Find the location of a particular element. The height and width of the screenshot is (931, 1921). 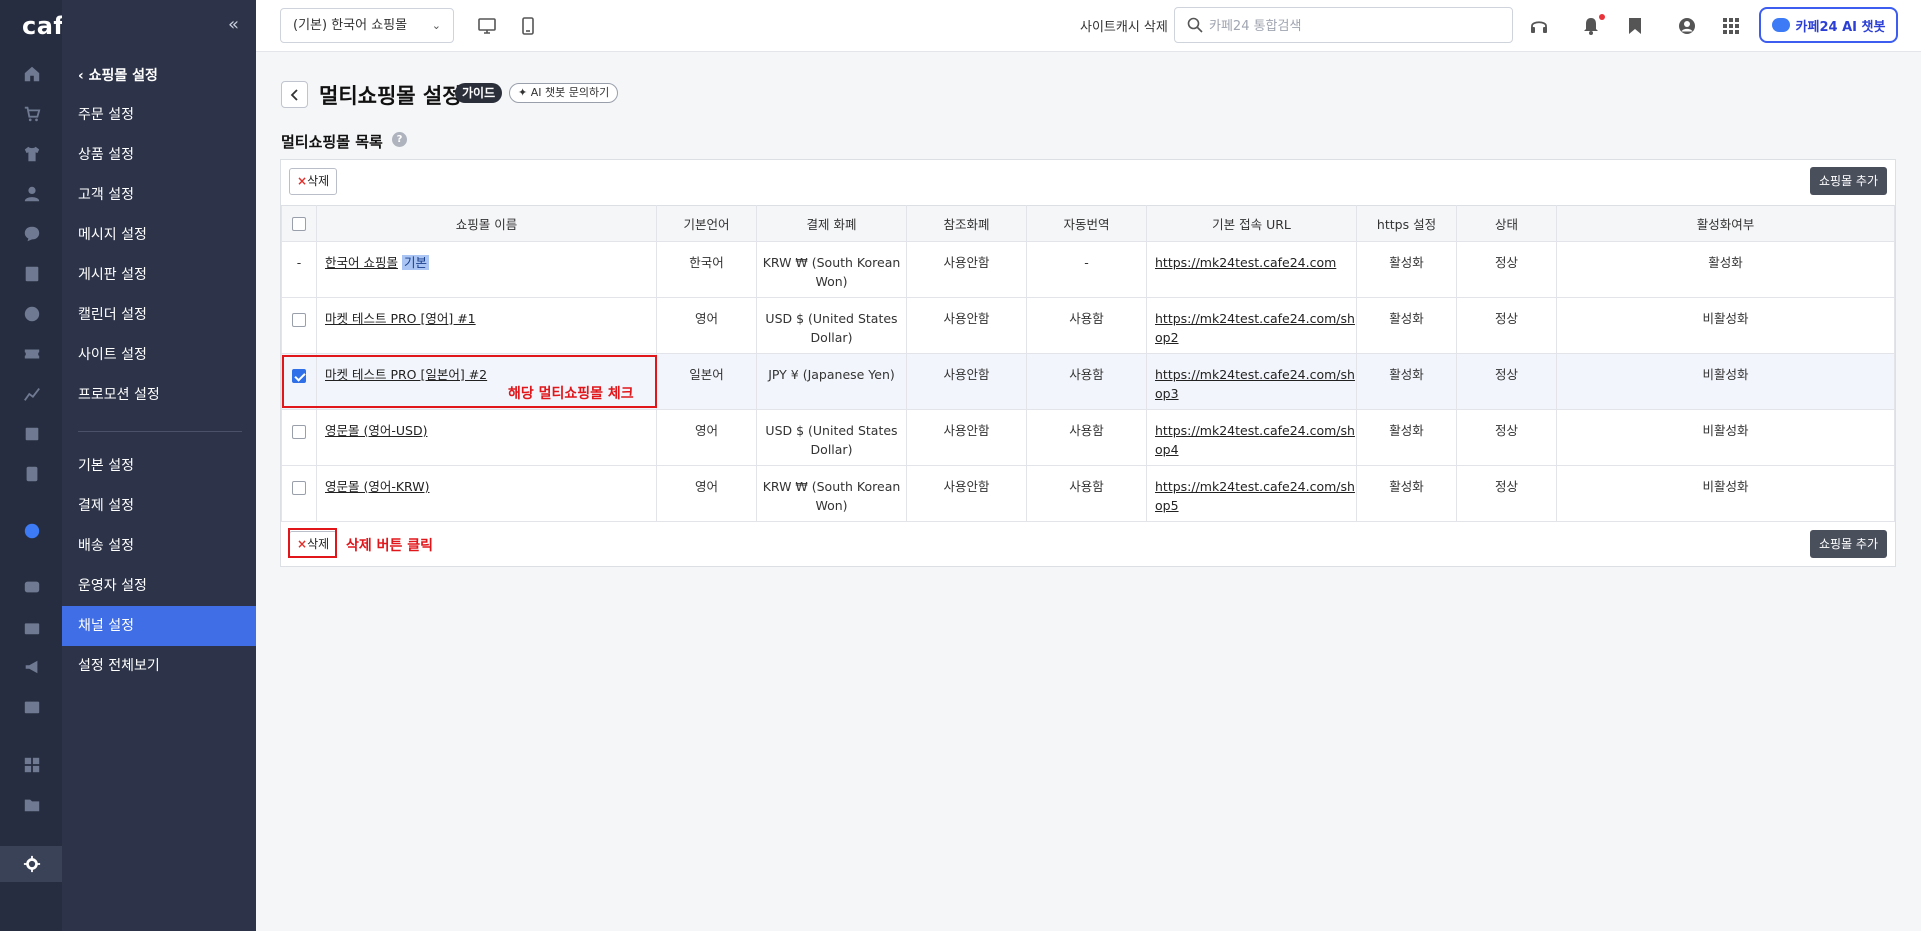

back-to-shop-settings: ‹ 쇼핑몰 설정 is located at coordinates (118, 75).